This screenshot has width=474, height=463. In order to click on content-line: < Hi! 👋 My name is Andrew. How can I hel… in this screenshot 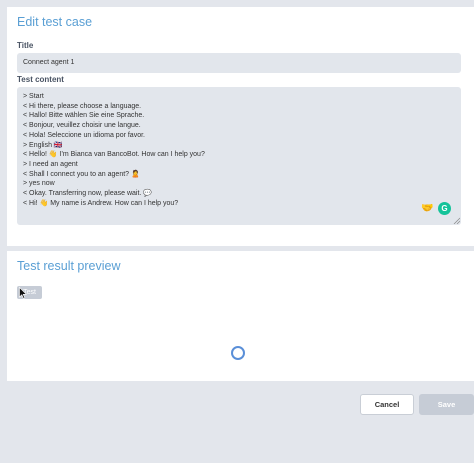, I will do `click(101, 203)`.